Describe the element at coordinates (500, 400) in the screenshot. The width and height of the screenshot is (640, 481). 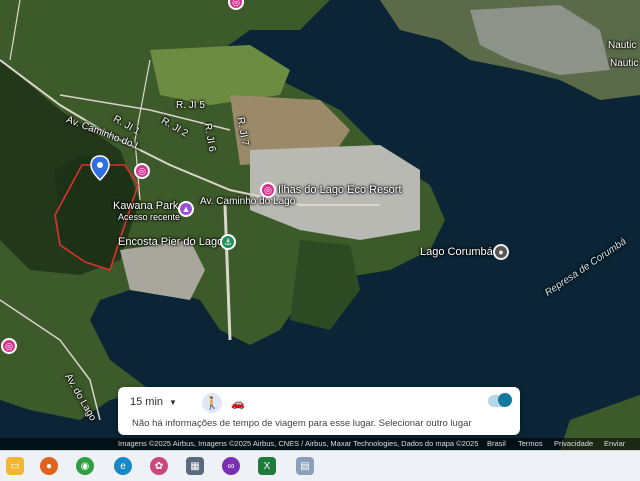
I see `travel-time-toggle` at that location.